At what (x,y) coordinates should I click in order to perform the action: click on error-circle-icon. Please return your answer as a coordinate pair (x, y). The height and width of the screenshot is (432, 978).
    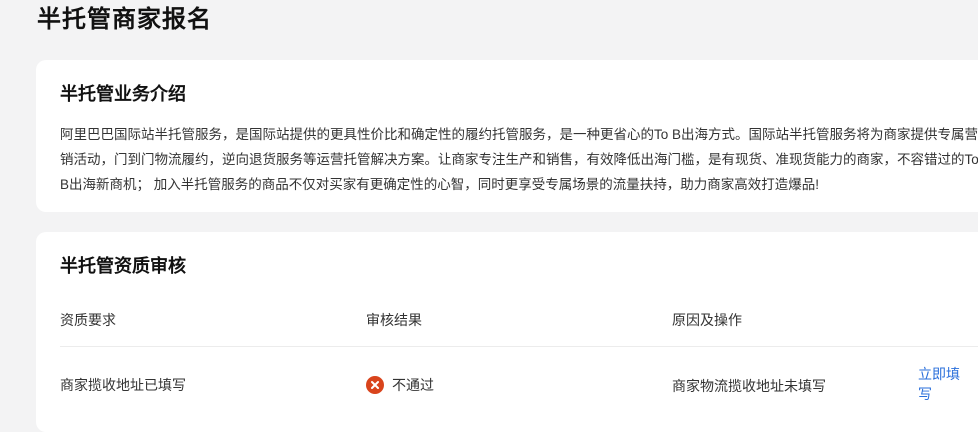
    Looking at the image, I should click on (375, 385).